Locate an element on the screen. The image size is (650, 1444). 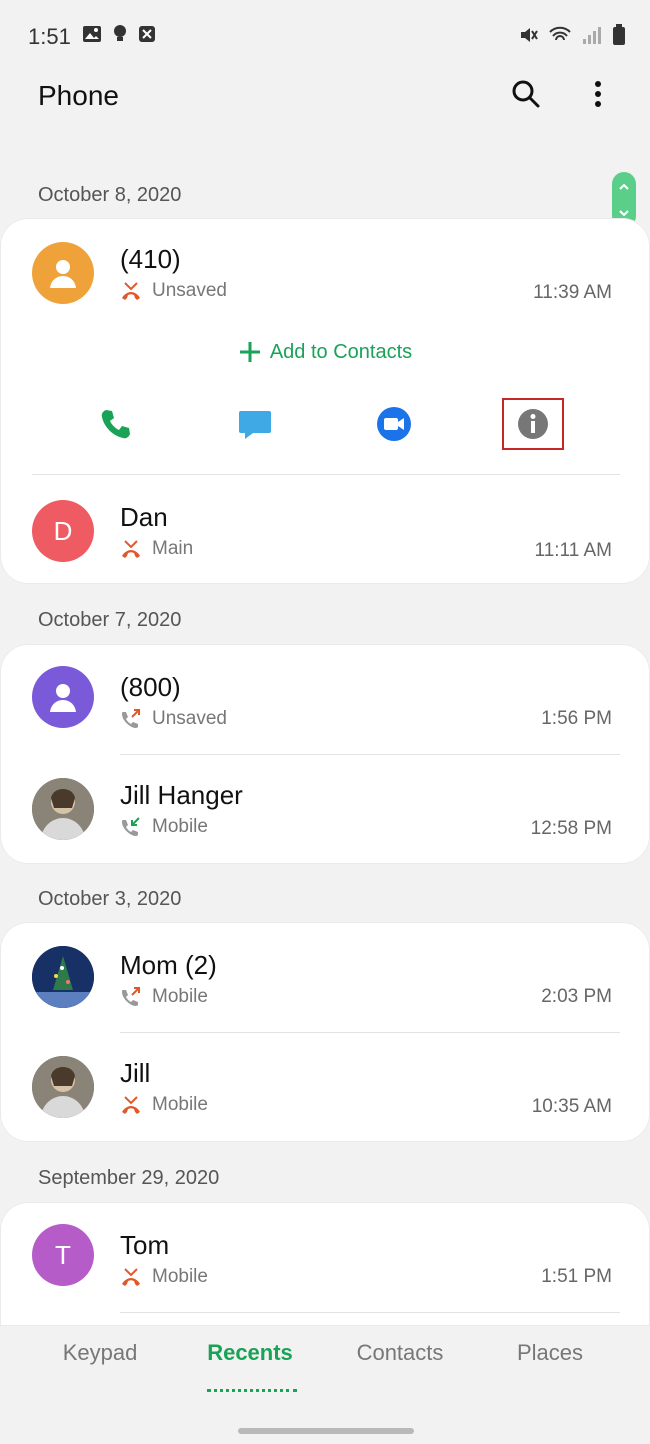
caller-name: Mom (2) is located at coordinates (168, 965).